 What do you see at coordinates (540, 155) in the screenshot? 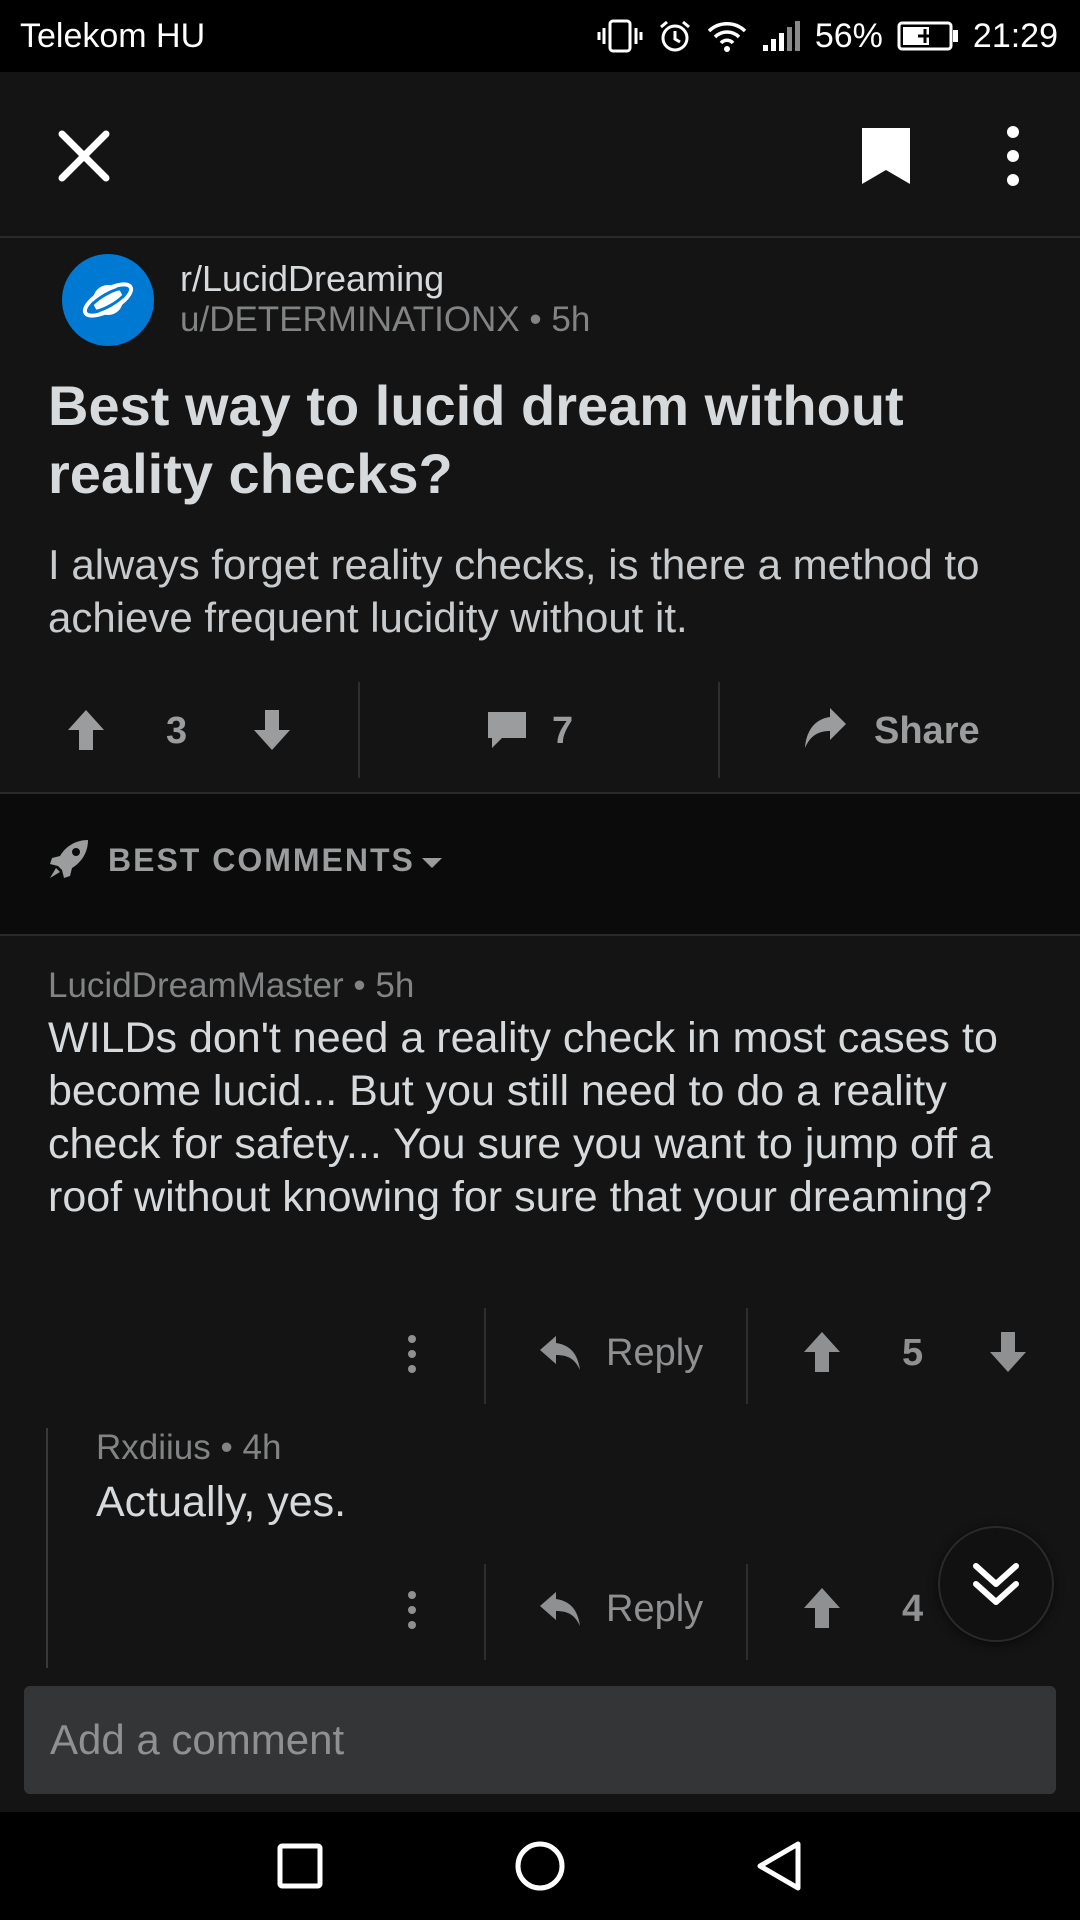
I see `app-bar` at bounding box center [540, 155].